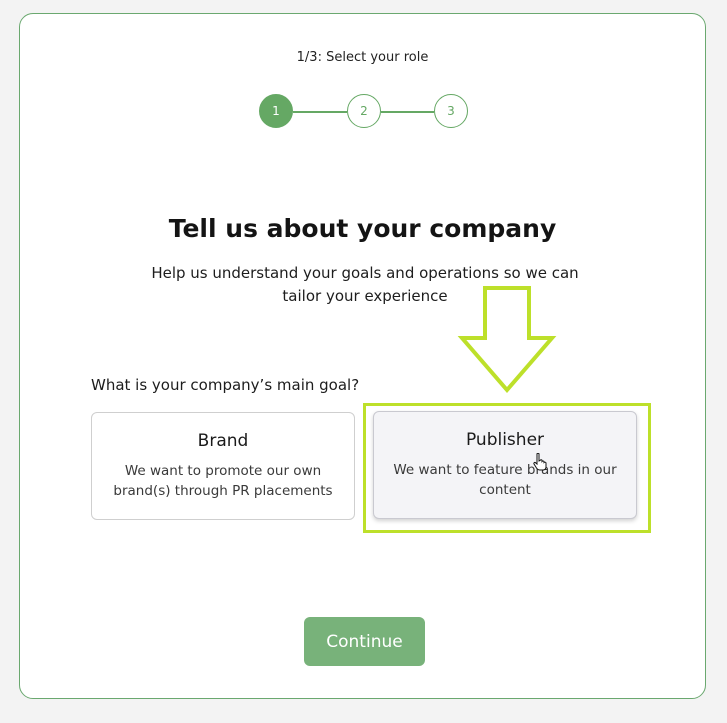 This screenshot has height=723, width=727. Describe the element at coordinates (507, 340) in the screenshot. I see `down-arrow-annotation-icon` at that location.